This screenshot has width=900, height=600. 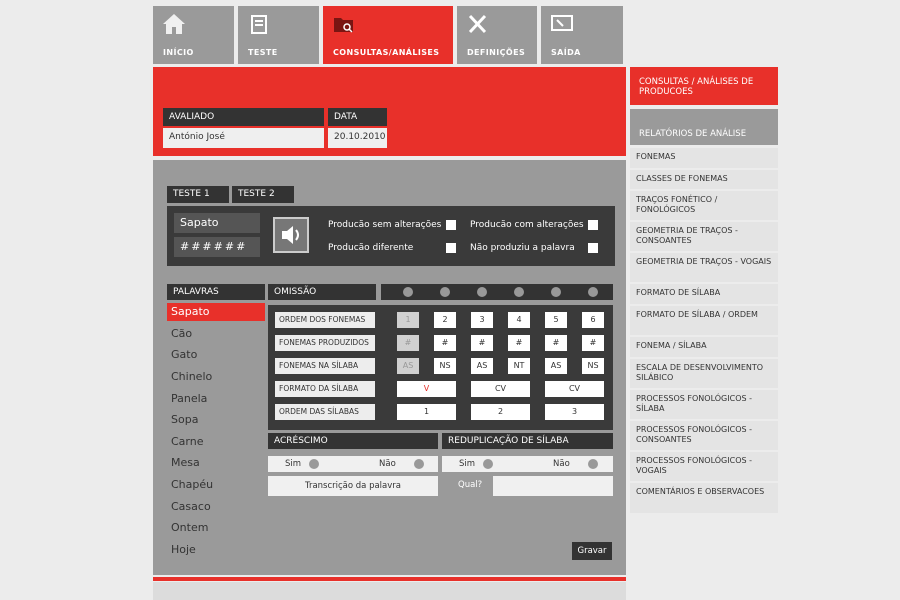 I want to click on sidebar-item-processos-vogais: PROCESSOS FONOLÓGICOS - VOGAIS, so click(x=704, y=466).